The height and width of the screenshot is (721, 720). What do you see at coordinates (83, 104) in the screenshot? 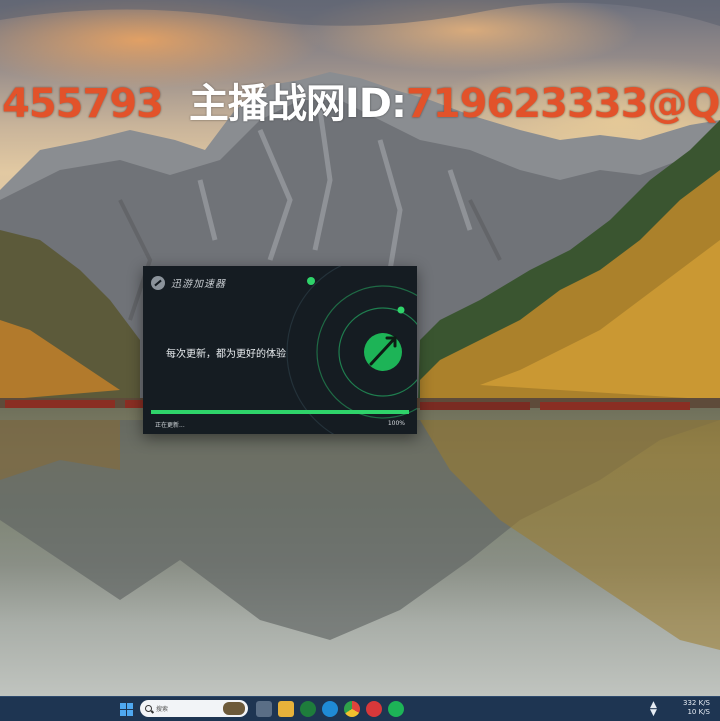
I see `overlay-left-id: 455793` at bounding box center [83, 104].